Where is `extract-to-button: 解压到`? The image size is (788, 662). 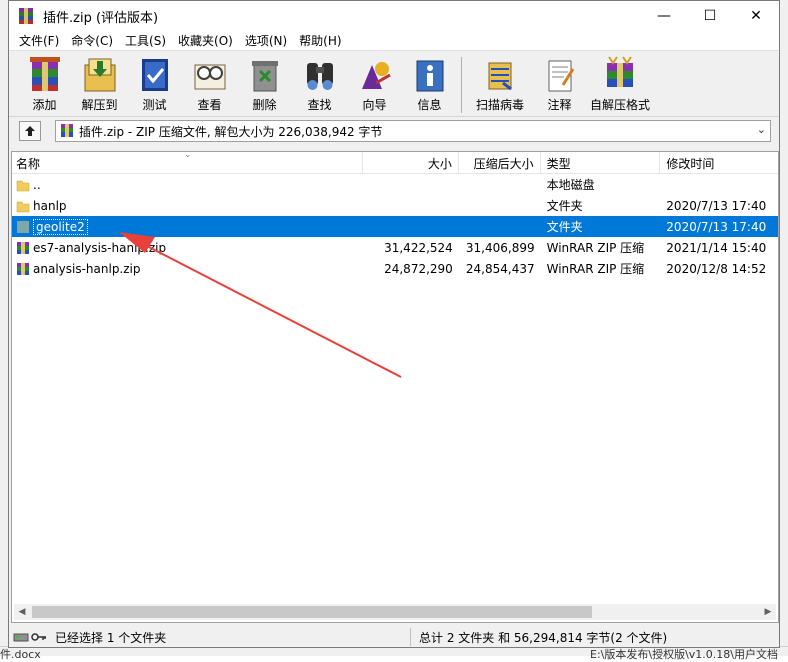
extract-to-button: 解压到 is located at coordinates (99, 84).